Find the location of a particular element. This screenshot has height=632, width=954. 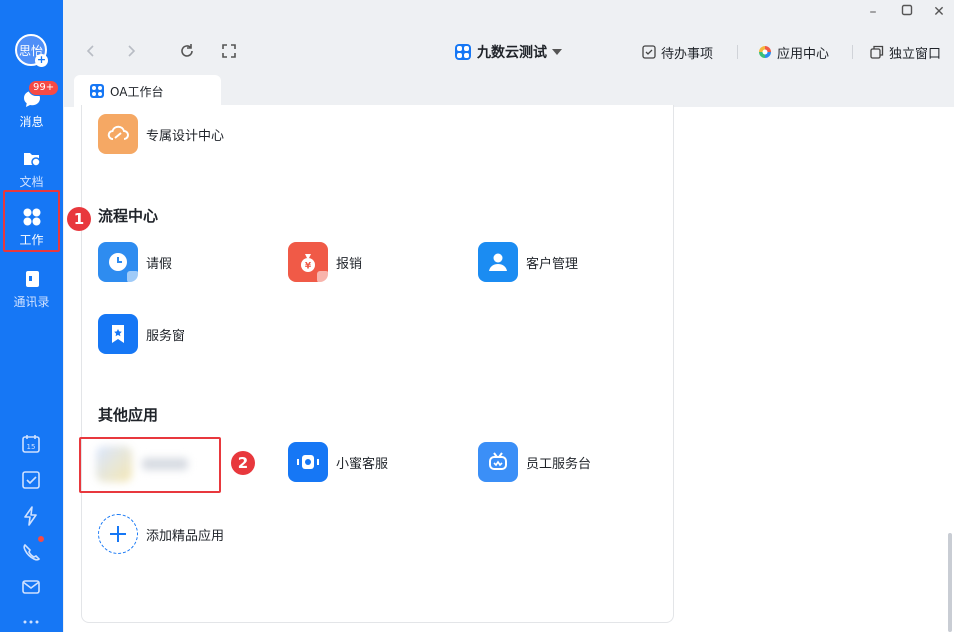

refresh-icon is located at coordinates (187, 51).